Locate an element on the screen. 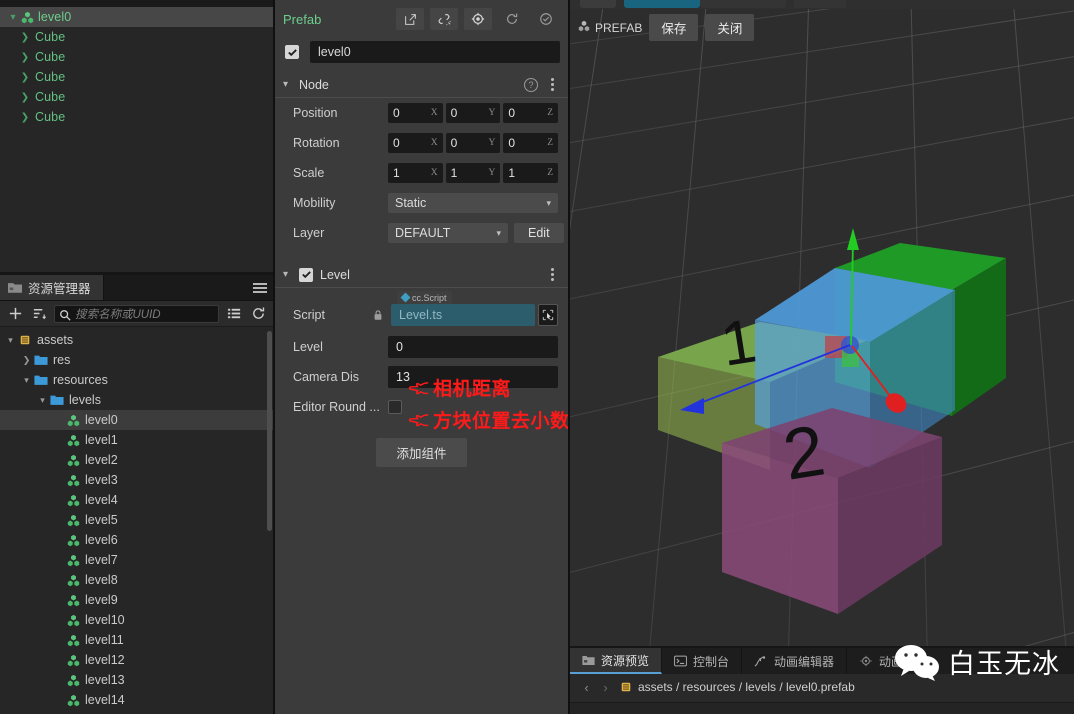 The height and width of the screenshot is (714, 1074). position-z-input: 0Z is located at coordinates (531, 113).